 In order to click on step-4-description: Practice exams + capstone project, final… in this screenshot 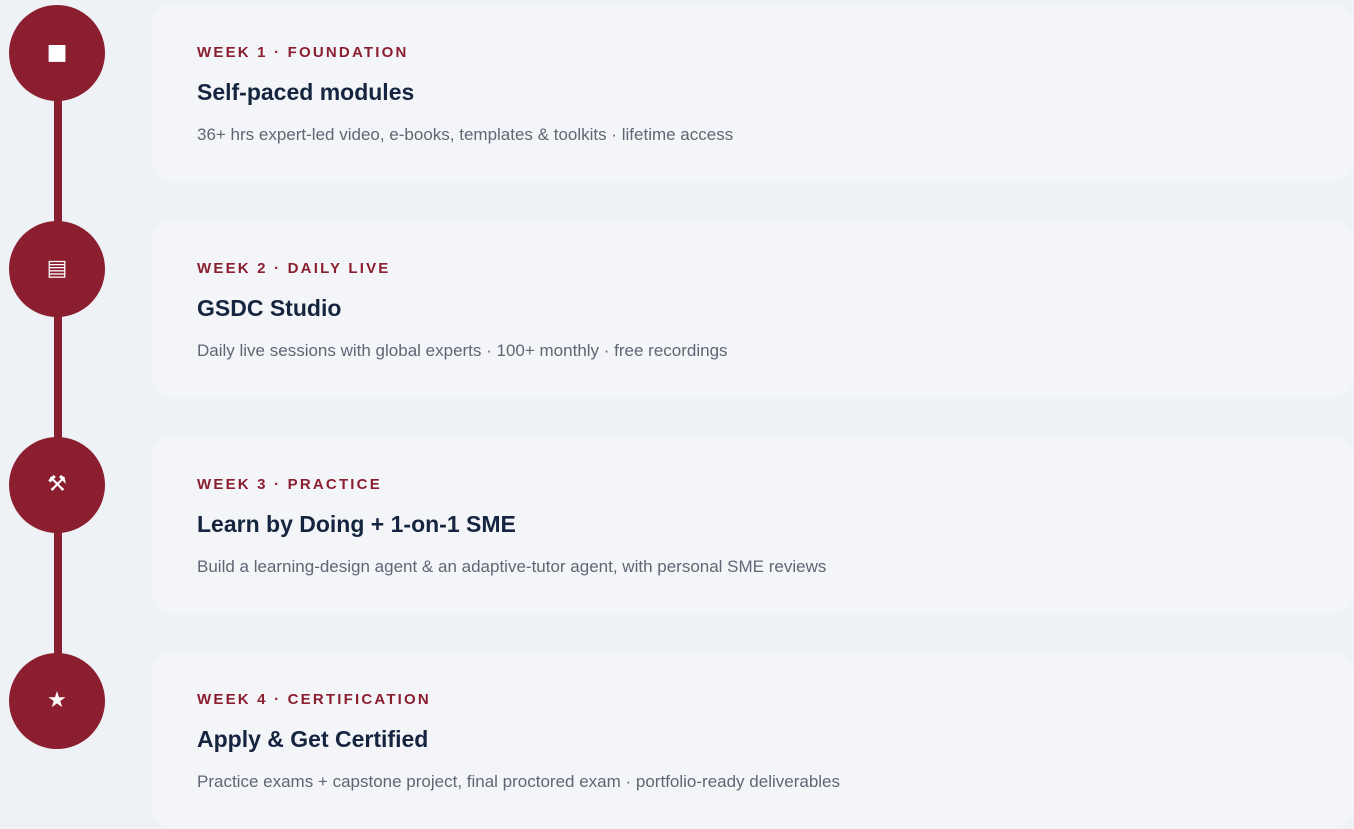, I will do `click(519, 781)`.